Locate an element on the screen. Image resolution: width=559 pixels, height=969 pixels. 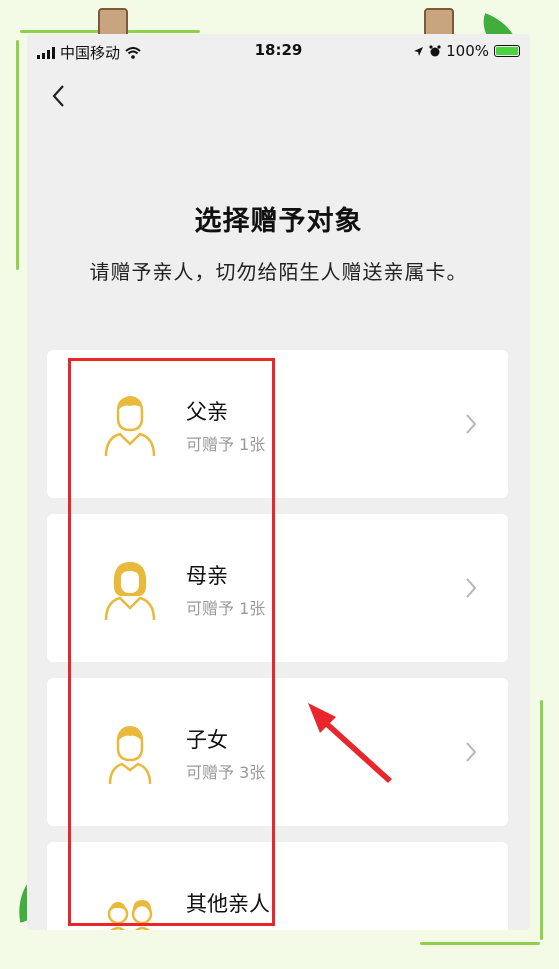
frame-right-line is located at coordinates (541, 820).